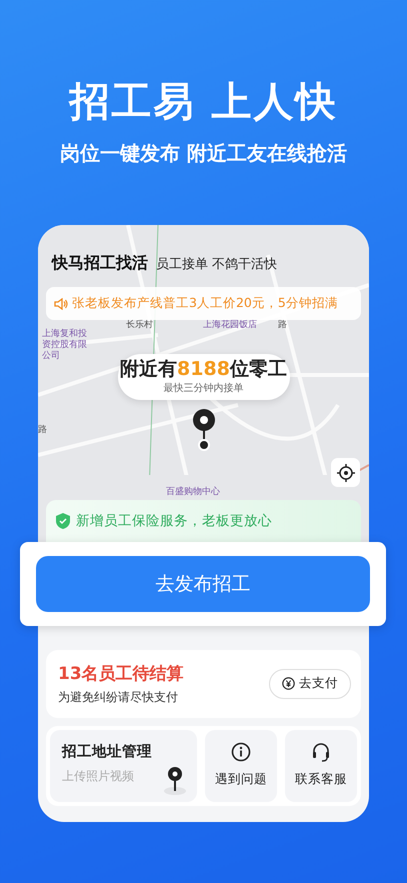 This screenshot has height=883, width=407. I want to click on notice-text: 张老板发布产线普工3人工价20元，5分钟招满, so click(205, 303).